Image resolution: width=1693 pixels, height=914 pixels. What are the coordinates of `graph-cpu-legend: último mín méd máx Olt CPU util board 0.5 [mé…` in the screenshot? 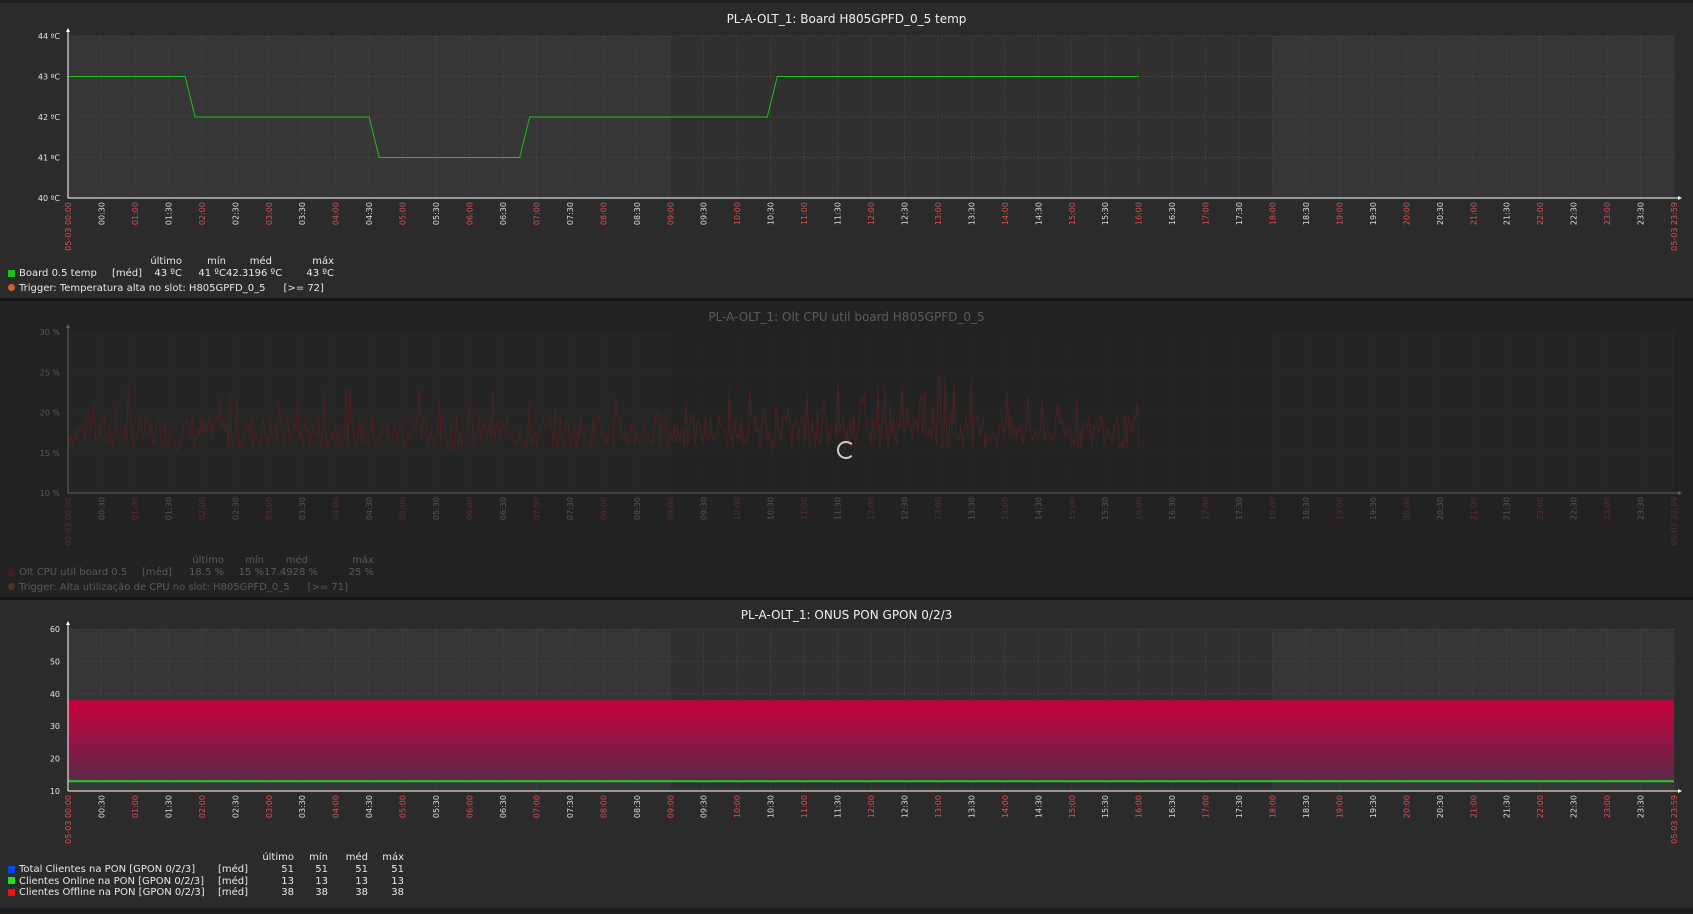 It's located at (218, 575).